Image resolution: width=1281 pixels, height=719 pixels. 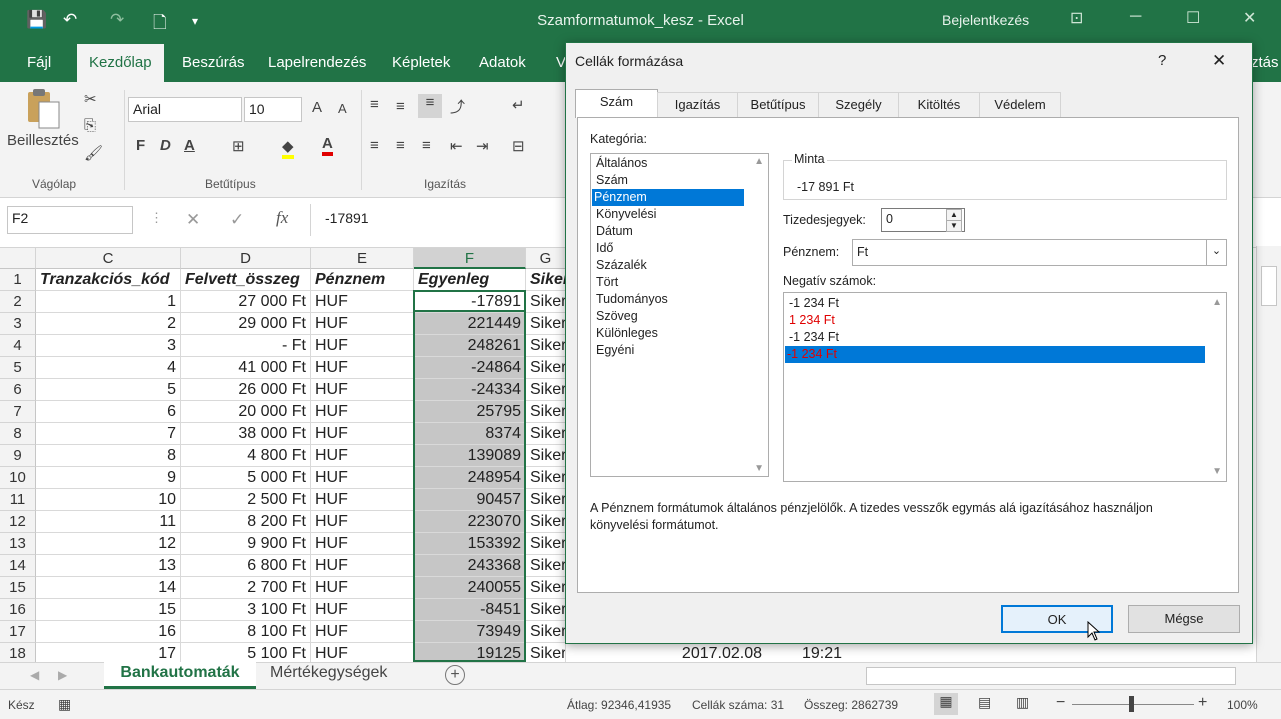 I want to click on cell-tranzakcios-kod: 12, so click(x=108, y=544).